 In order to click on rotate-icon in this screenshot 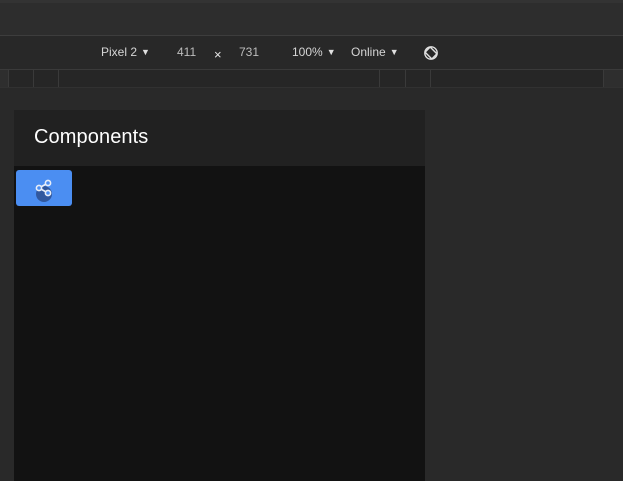, I will do `click(431, 53)`.